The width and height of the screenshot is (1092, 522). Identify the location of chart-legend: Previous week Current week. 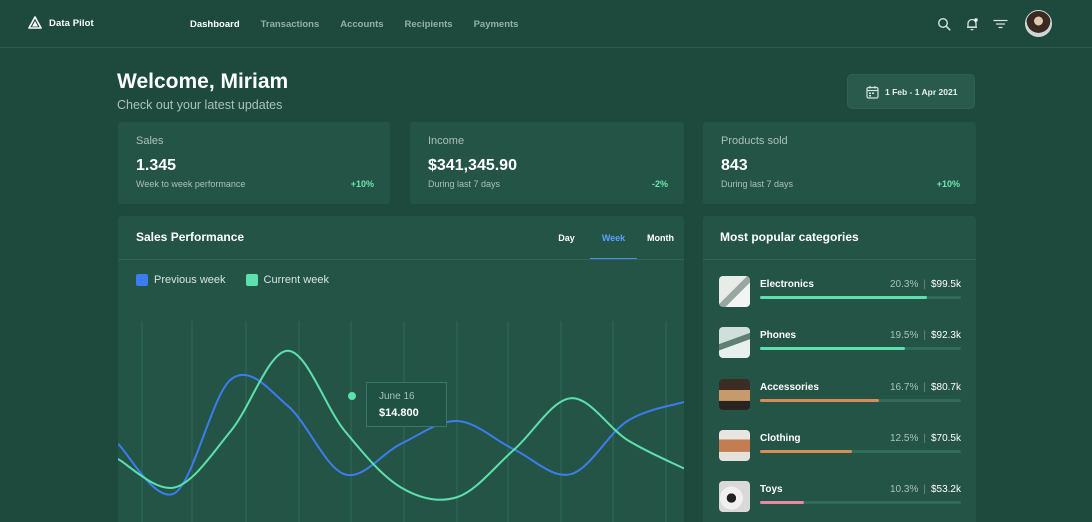
(232, 280).